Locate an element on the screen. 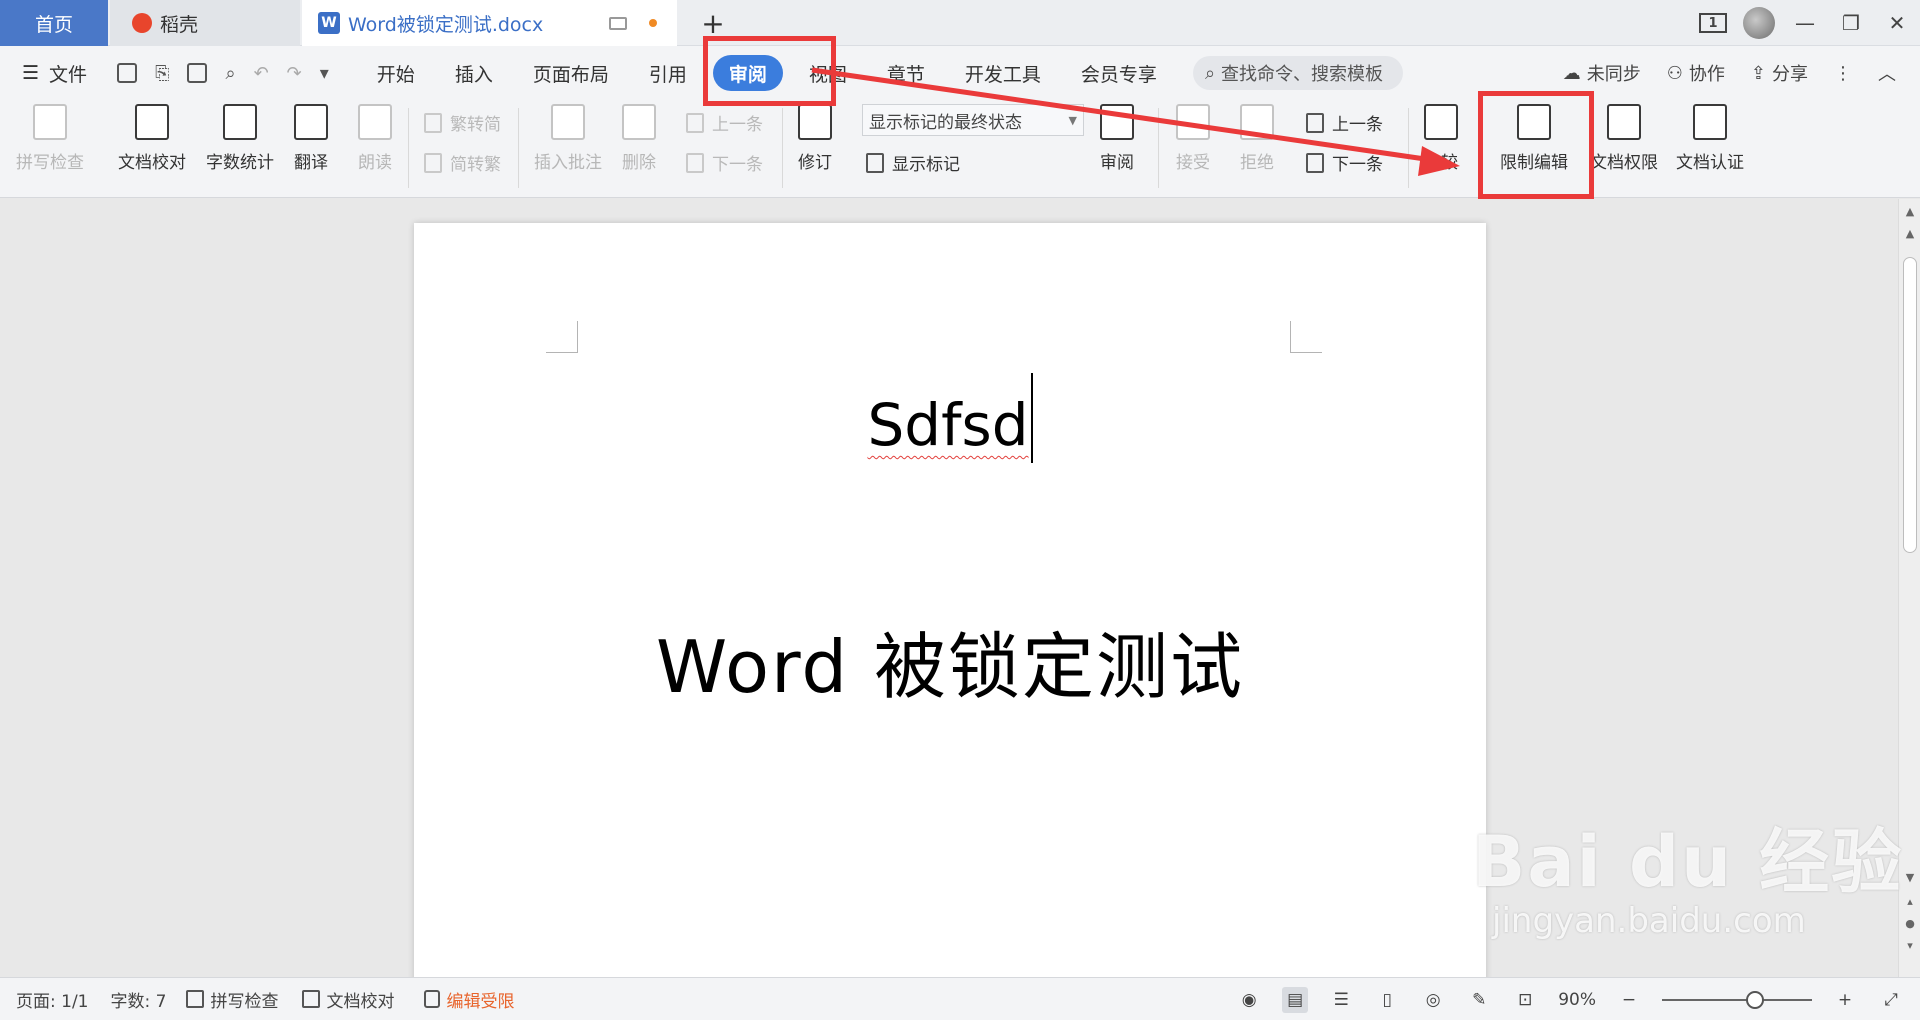 The image size is (1920, 1020). window-count-button: 1 is located at coordinates (1713, 23).